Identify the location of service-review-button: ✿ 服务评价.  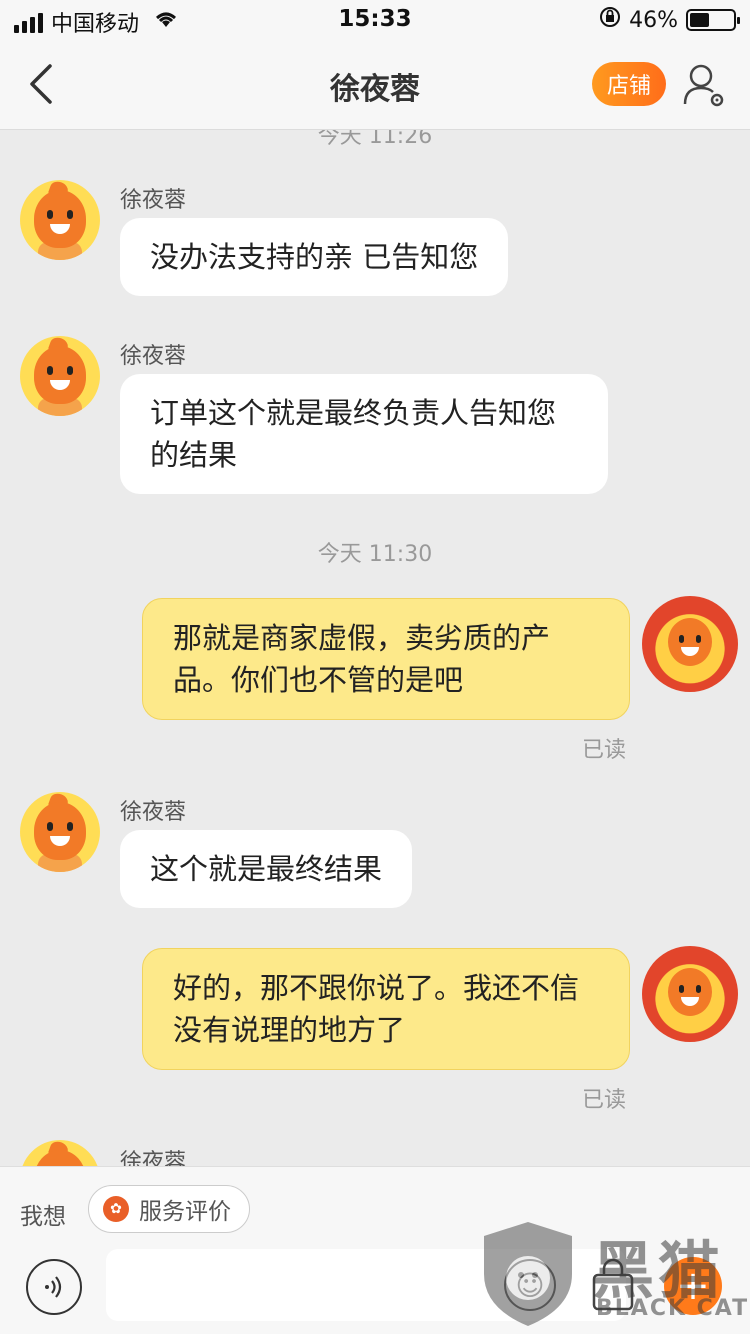
(169, 1209).